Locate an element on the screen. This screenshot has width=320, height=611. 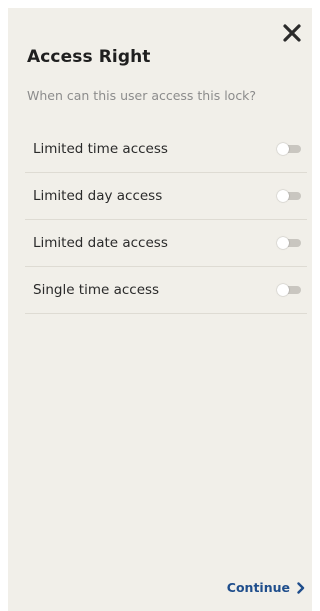
limited-date-access-toggle is located at coordinates (289, 243).